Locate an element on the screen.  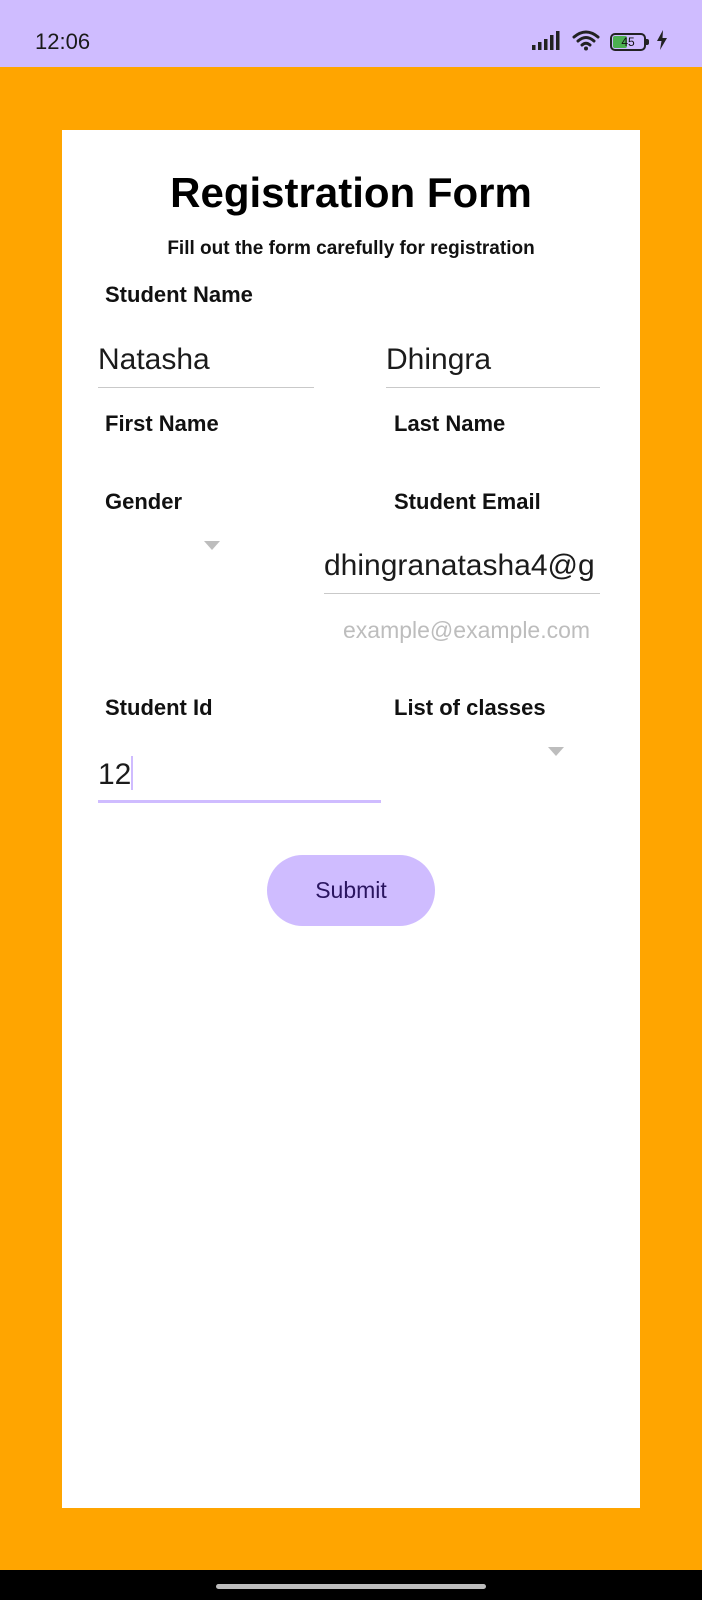
battery-level: 45 is located at coordinates (628, 42).